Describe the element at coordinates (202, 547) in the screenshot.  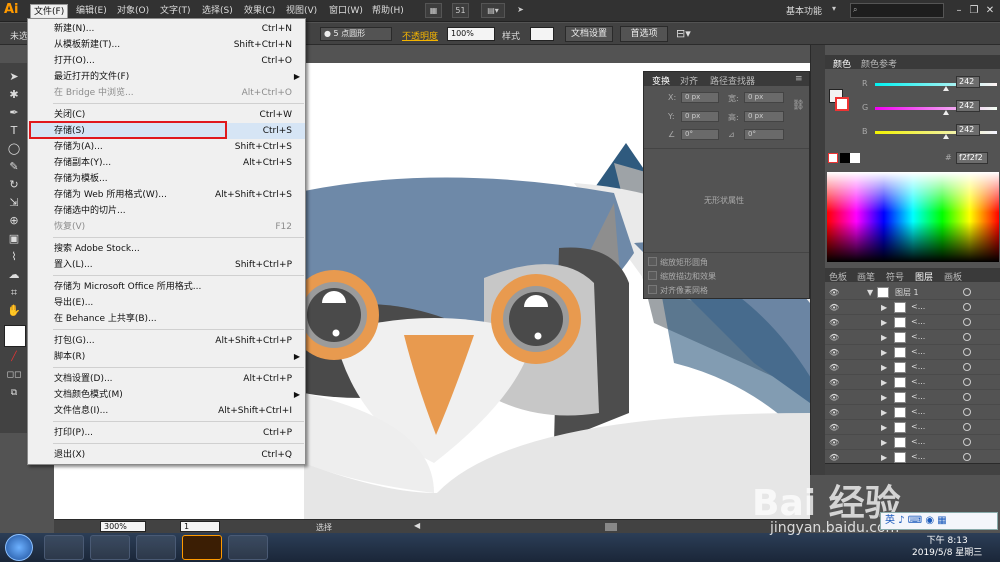
I see `taskbar-illustrator-icon` at that location.